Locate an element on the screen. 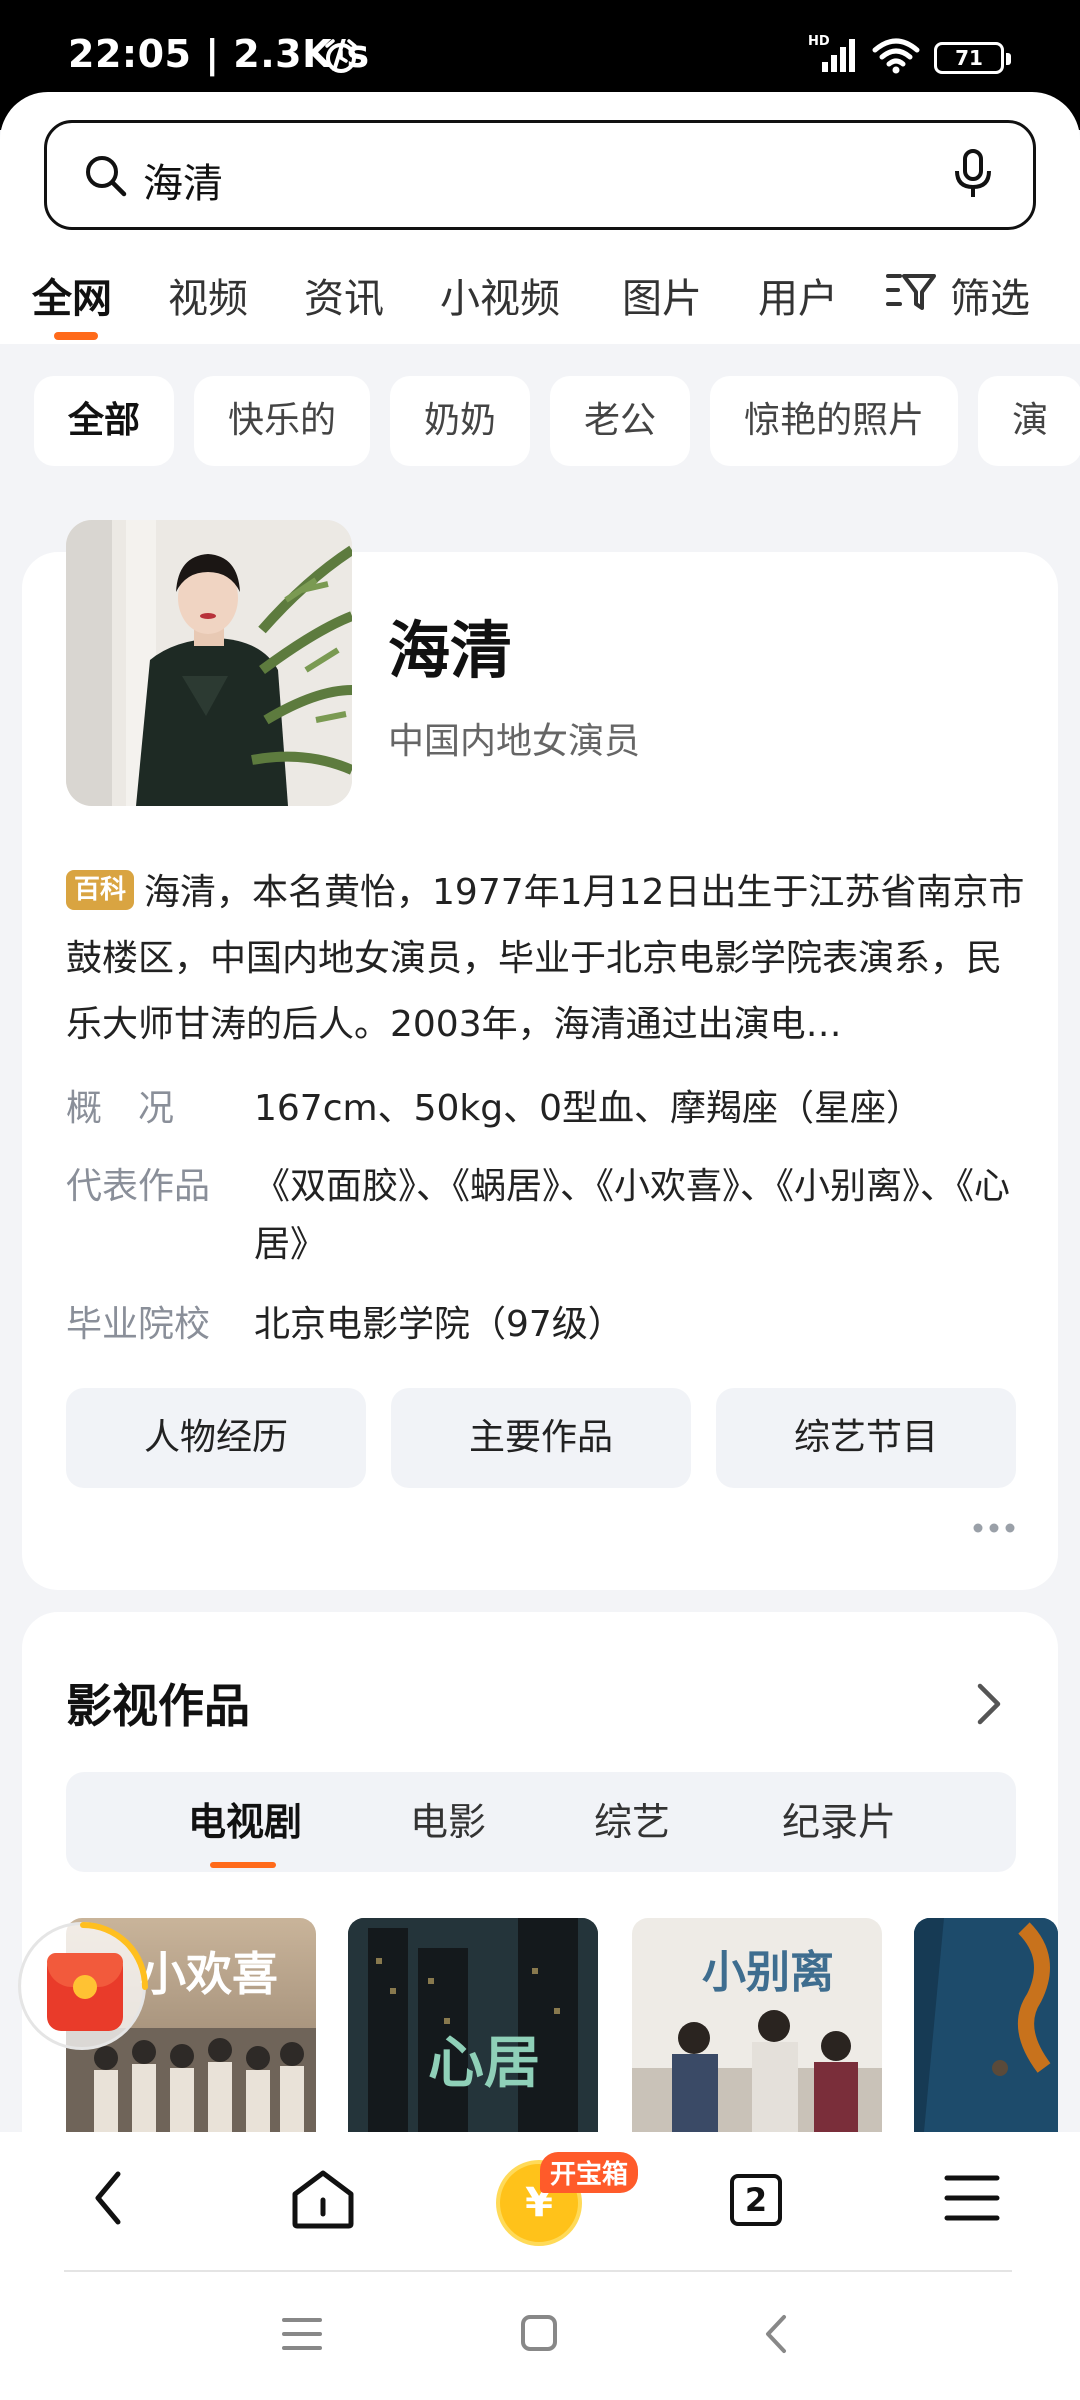 This screenshot has width=1080, height=2400. red-envelope-icon is located at coordinates (85, 1992).